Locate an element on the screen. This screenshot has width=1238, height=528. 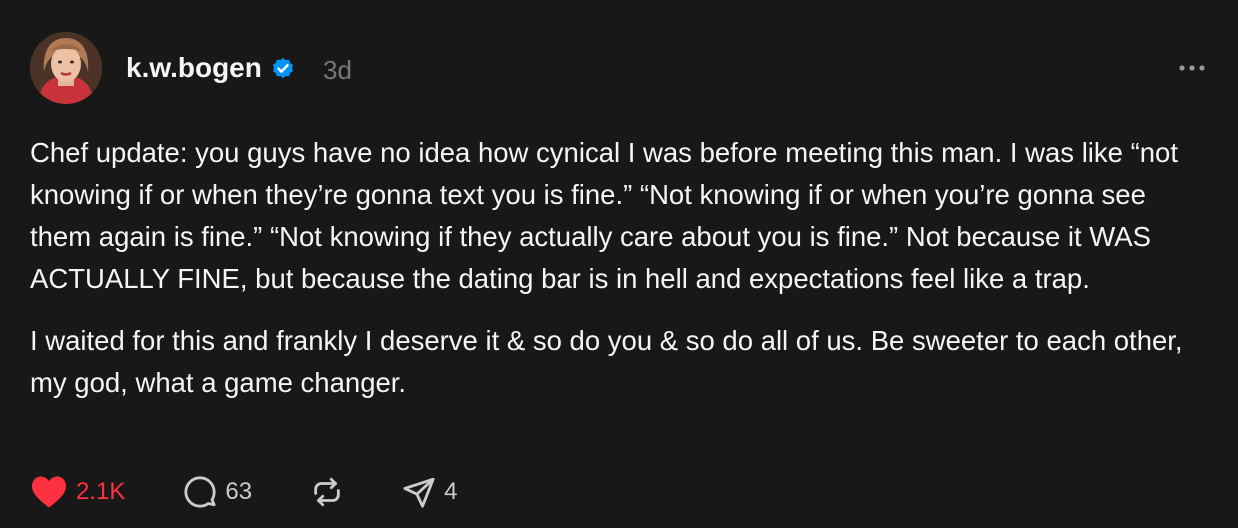
share-button: 4 is located at coordinates (429, 492).